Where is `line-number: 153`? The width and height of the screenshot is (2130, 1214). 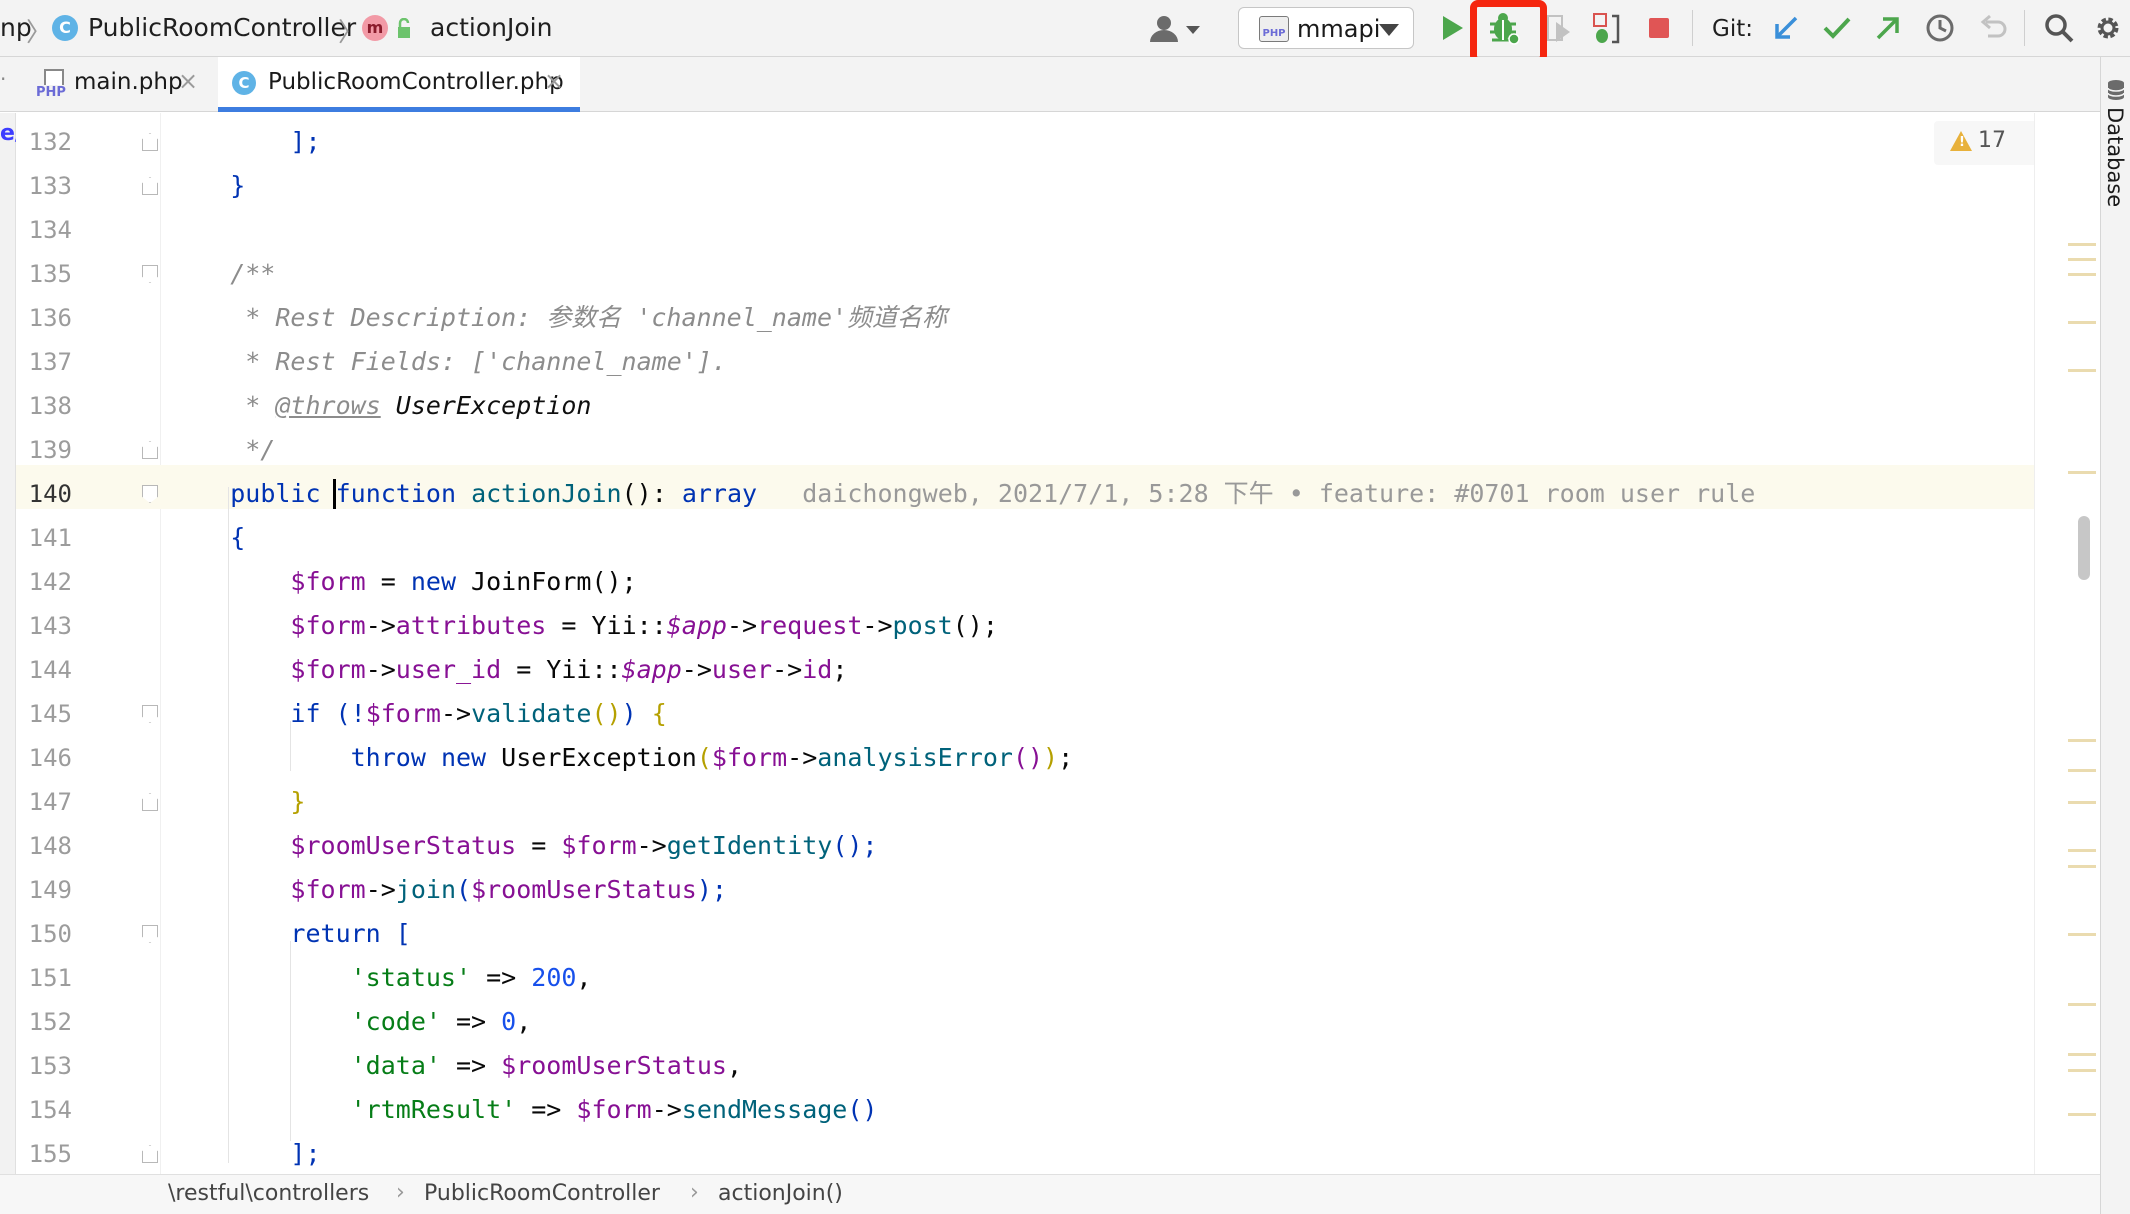 line-number: 153 is located at coordinates (44, 1066).